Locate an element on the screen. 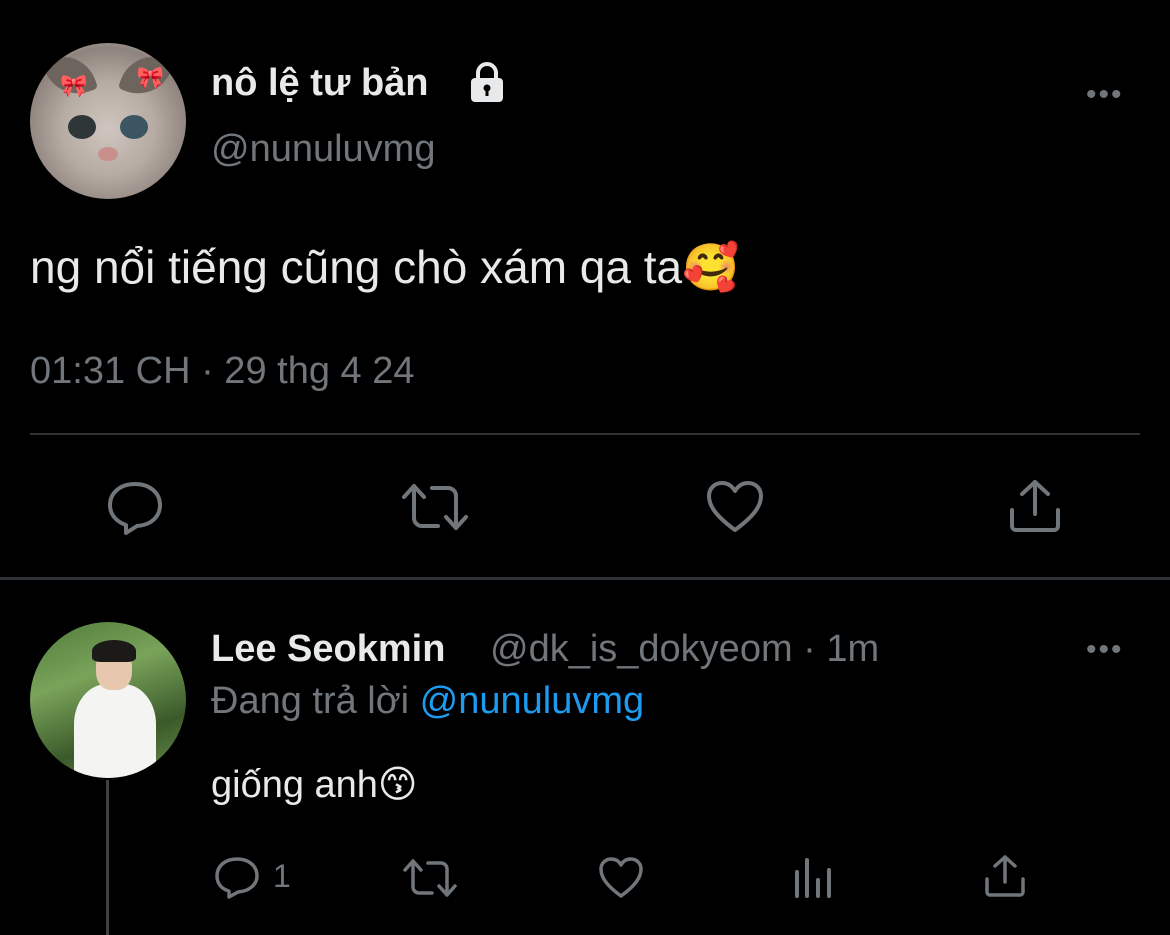 The height and width of the screenshot is (935, 1170). divider is located at coordinates (585, 434).